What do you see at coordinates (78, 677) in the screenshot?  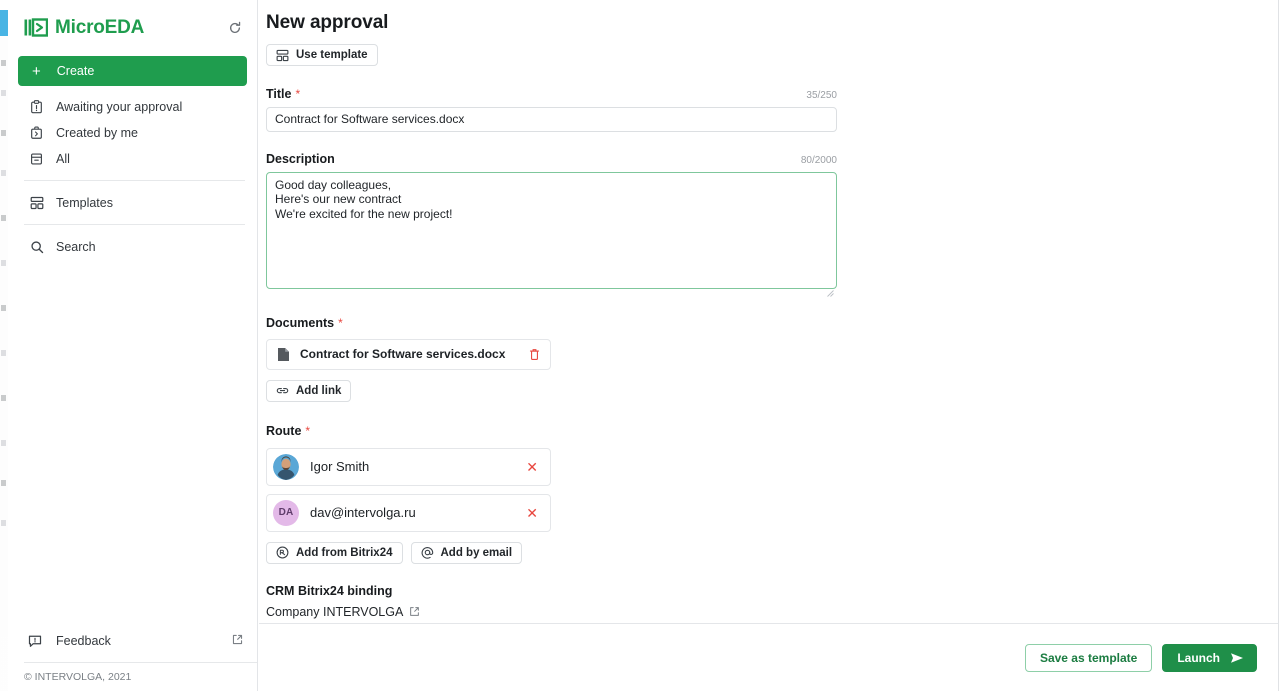 I see `copyright-text: © INTERVOLGA, 2021` at bounding box center [78, 677].